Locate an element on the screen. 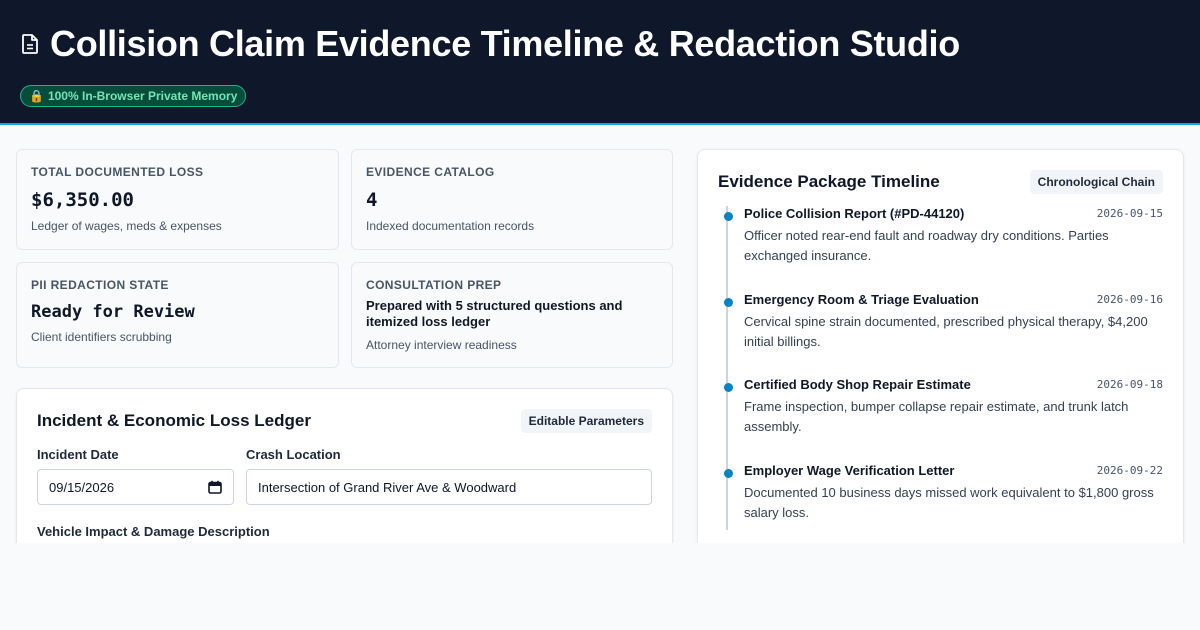  document-icon is located at coordinates (30, 44).